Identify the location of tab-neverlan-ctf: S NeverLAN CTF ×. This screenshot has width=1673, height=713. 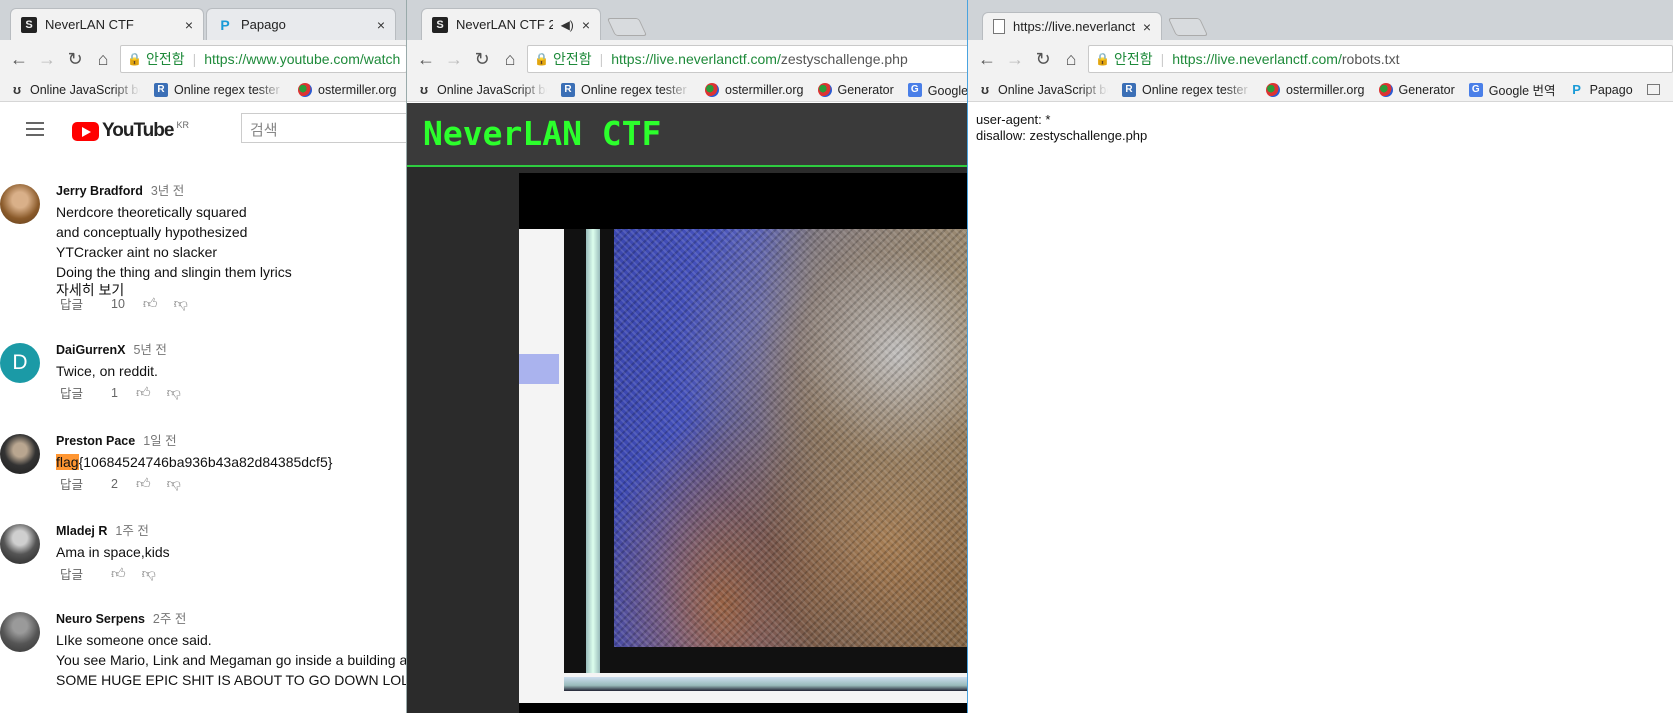
(107, 24).